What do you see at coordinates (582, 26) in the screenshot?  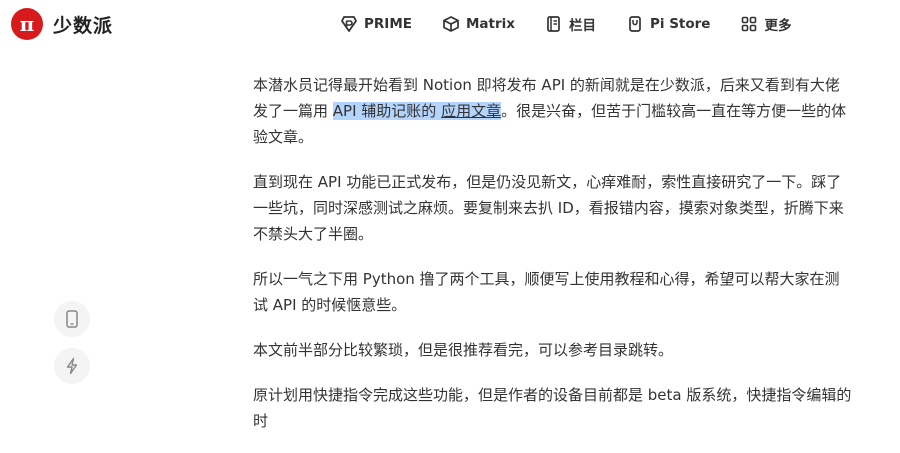 I see `nav-label: 栏目` at bounding box center [582, 26].